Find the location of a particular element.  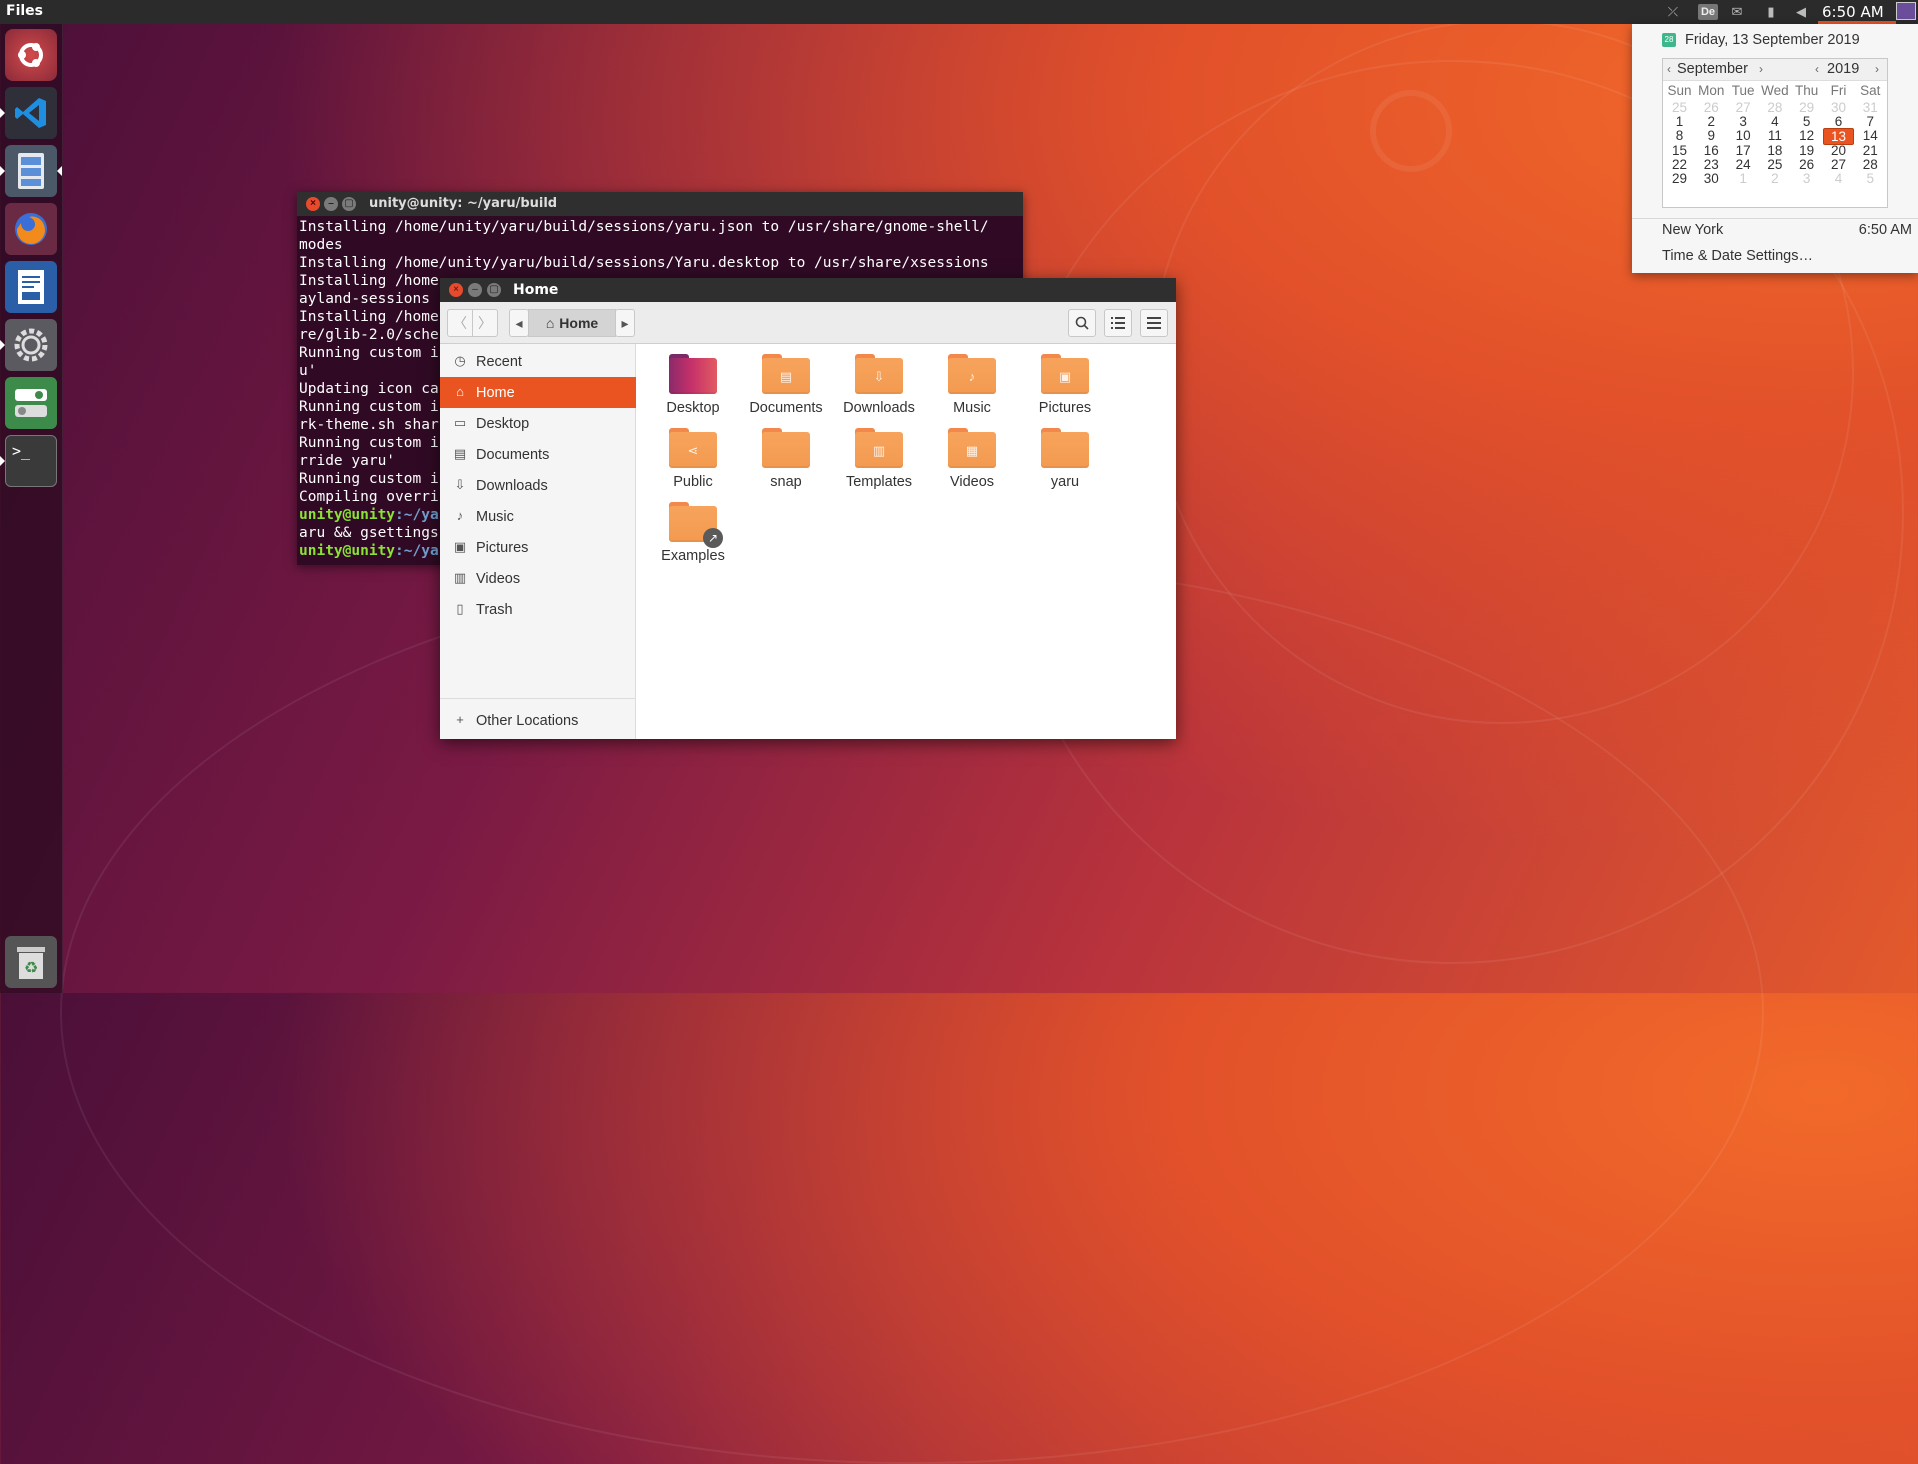

calendar-day: 15 is located at coordinates (1679, 150).